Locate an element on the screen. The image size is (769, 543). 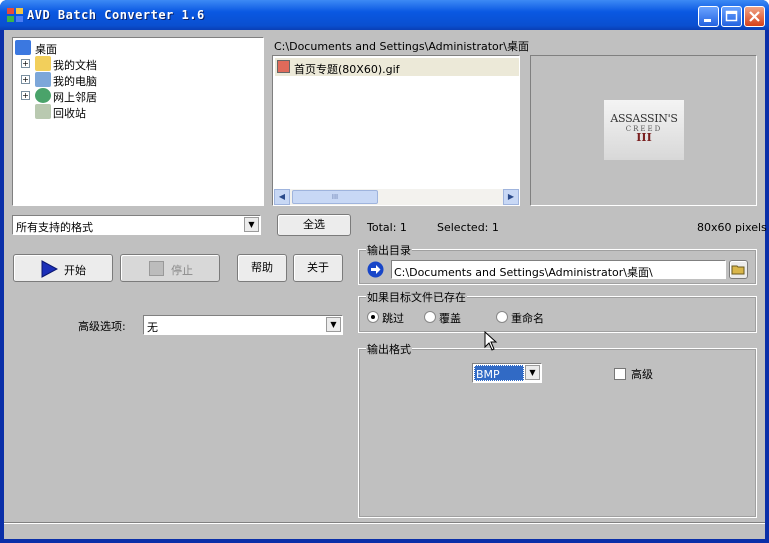
output-format-legend: 输出格式 is located at coordinates (389, 349).